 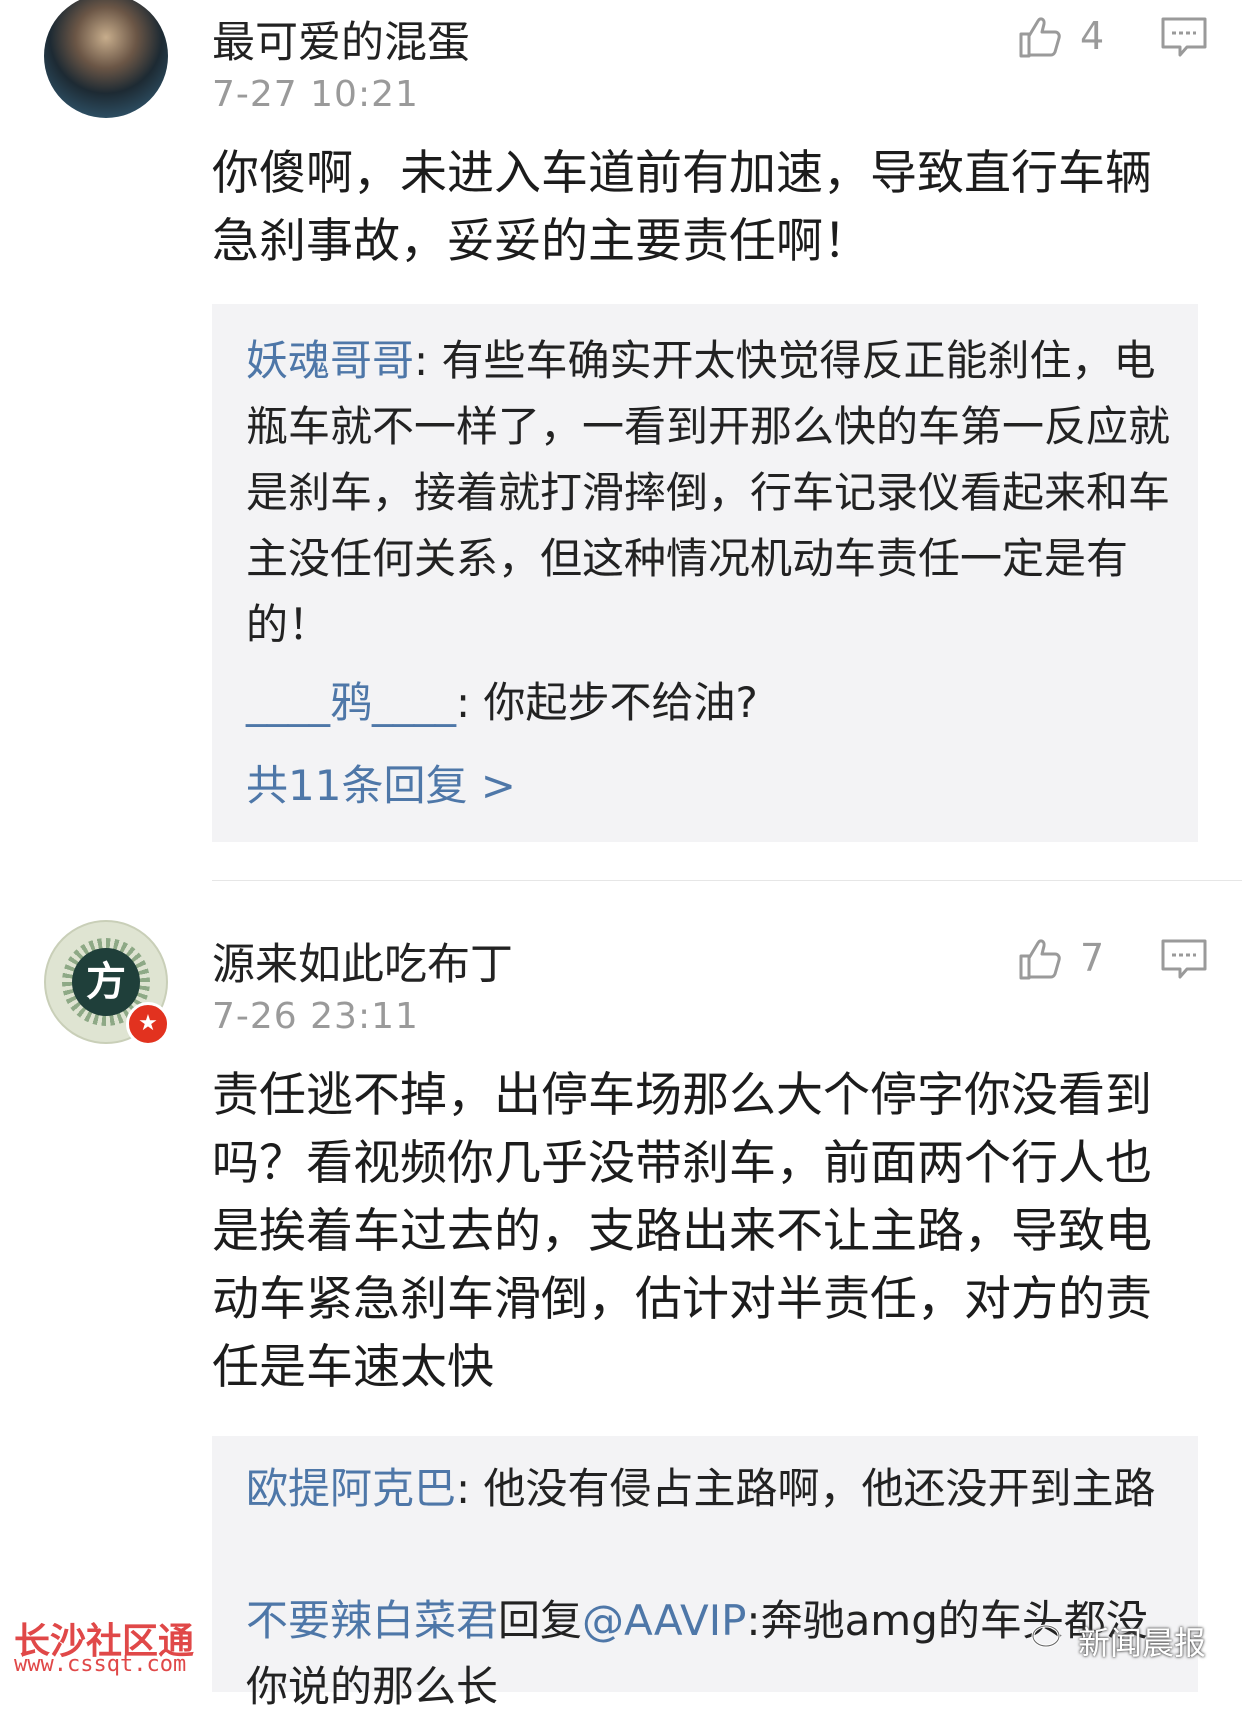 What do you see at coordinates (351, 702) in the screenshot?
I see `reply-author: ____鸦____` at bounding box center [351, 702].